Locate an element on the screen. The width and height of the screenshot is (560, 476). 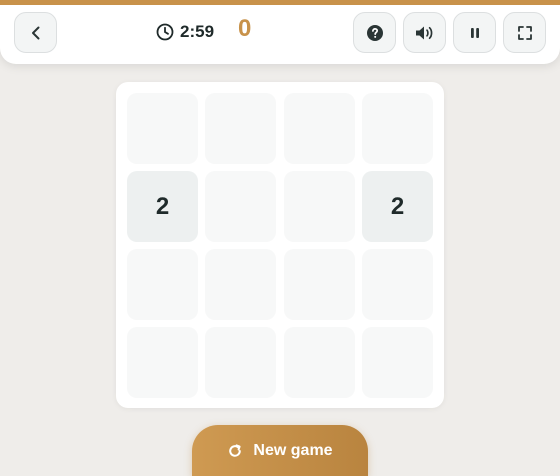
back-button is located at coordinates (35, 32).